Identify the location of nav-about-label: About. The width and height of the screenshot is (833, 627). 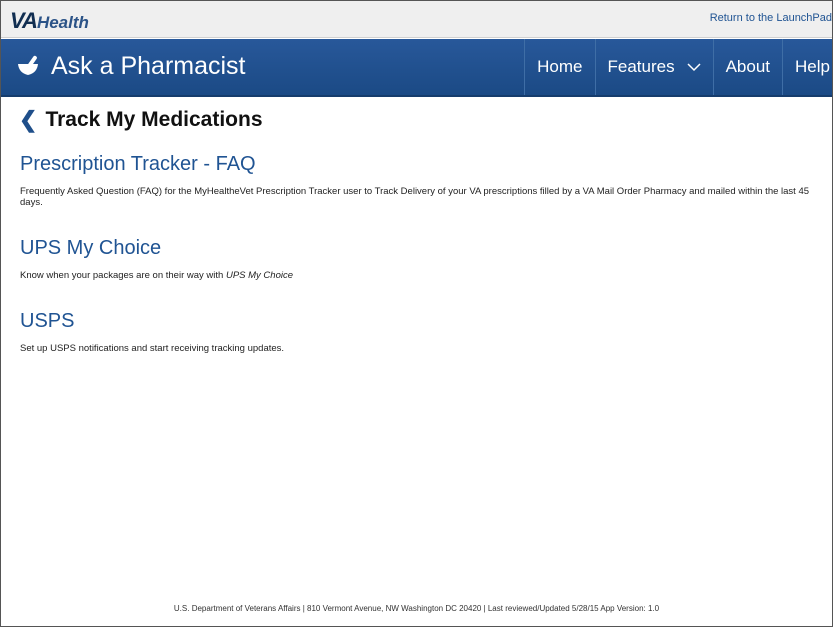
(748, 66).